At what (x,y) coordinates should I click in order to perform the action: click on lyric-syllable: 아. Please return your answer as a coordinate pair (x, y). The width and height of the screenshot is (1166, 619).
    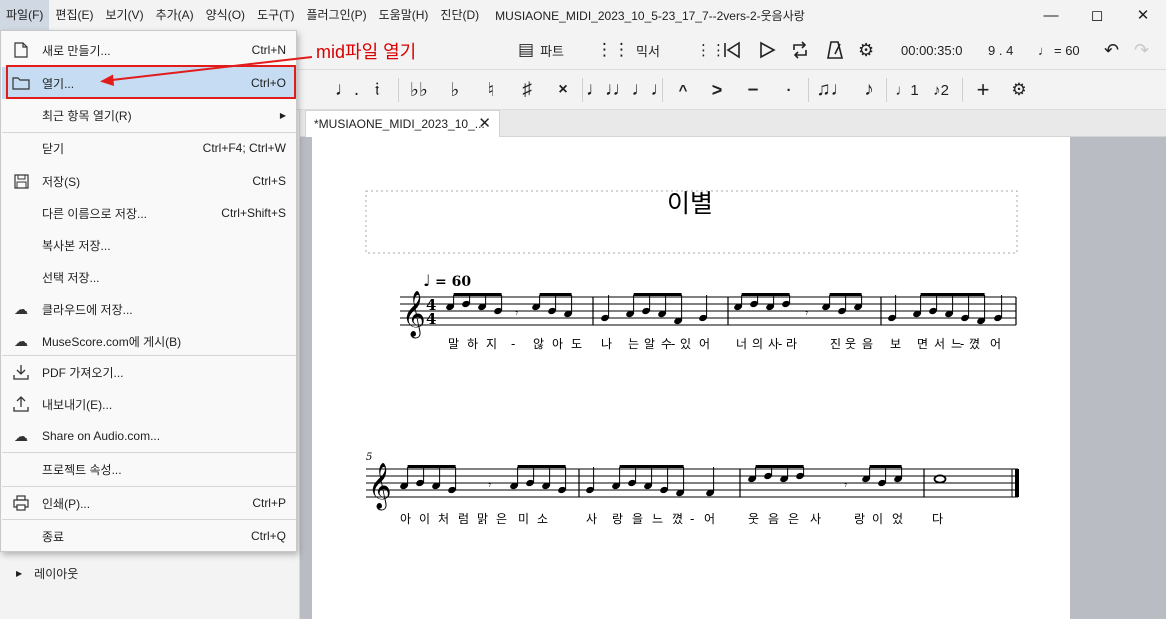
    Looking at the image, I should click on (405, 519).